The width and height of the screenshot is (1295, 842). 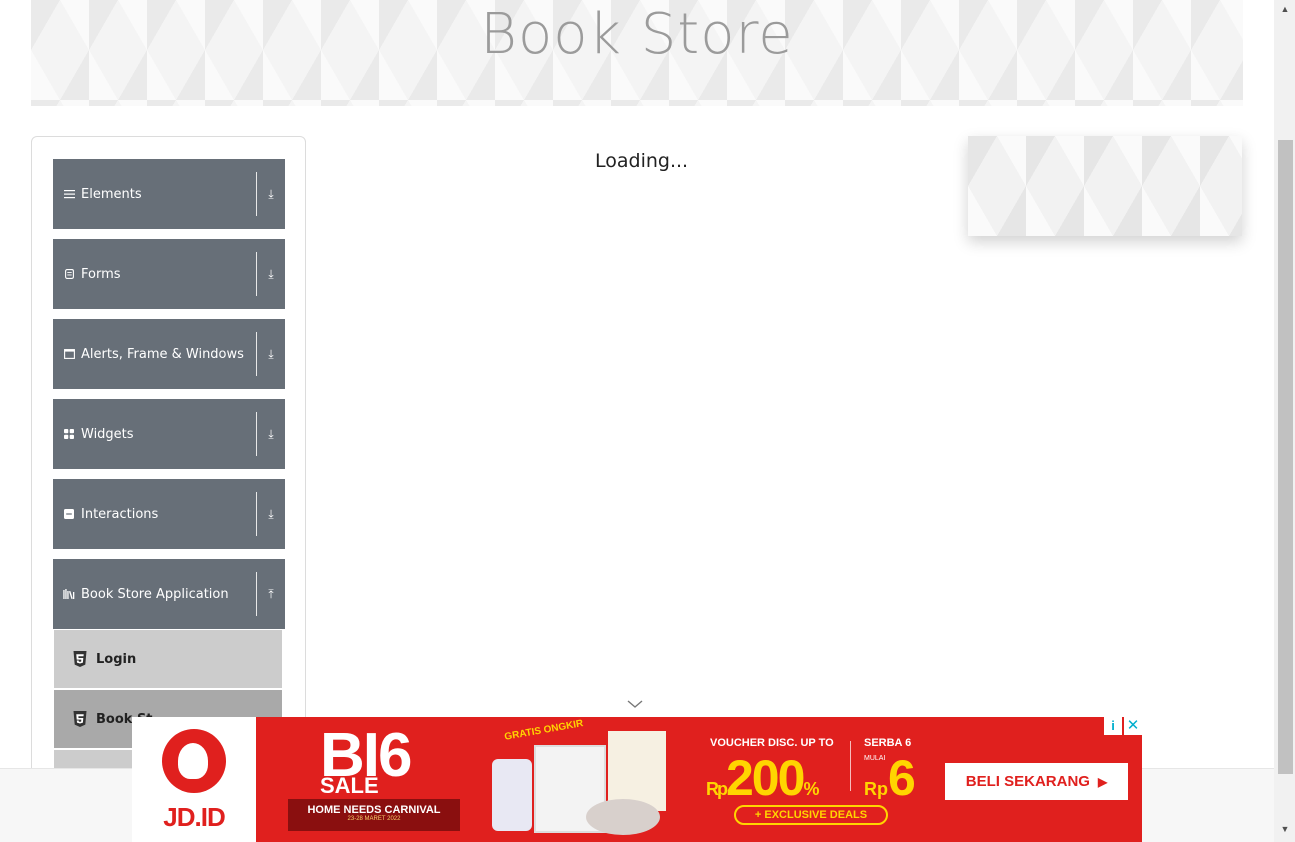 I want to click on ad-percent: %, so click(x=811, y=789).